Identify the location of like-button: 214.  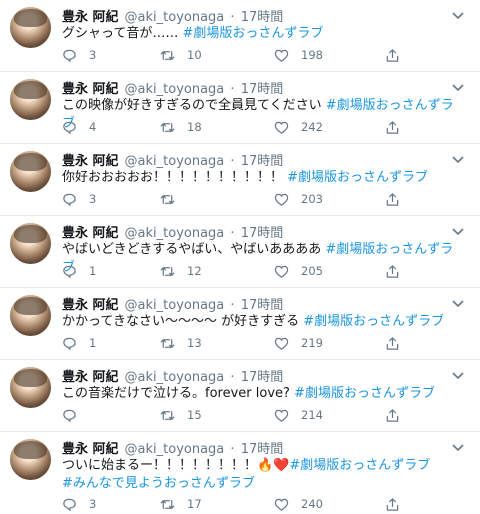
(298, 415).